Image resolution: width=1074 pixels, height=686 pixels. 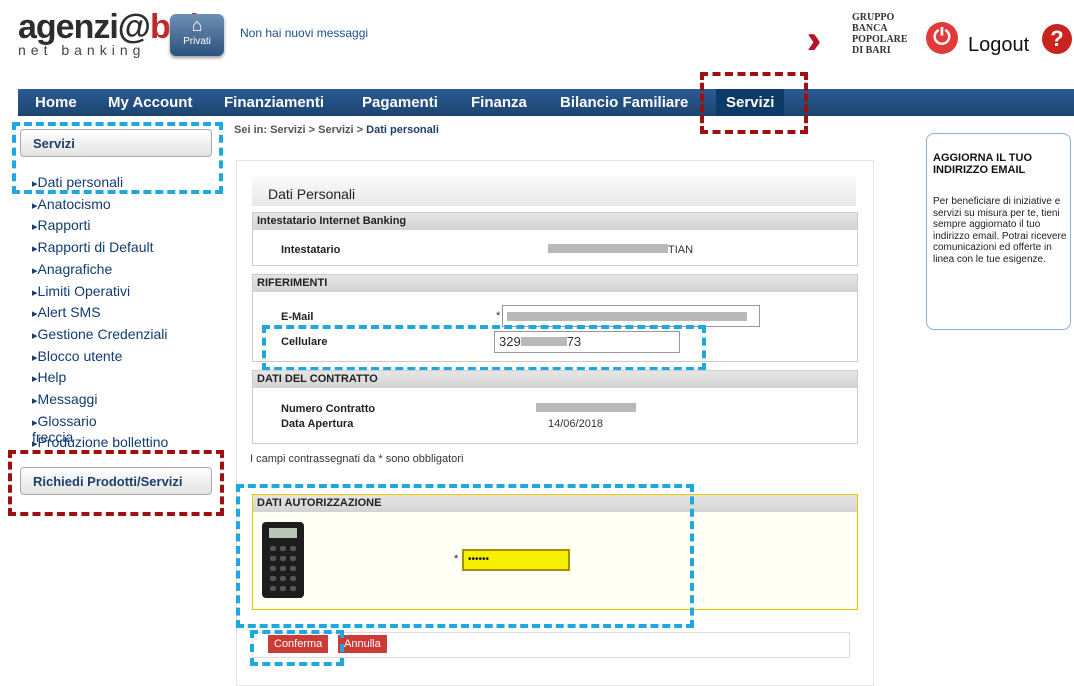 I want to click on logo-main-text: agenzi@, so click(x=84, y=27).